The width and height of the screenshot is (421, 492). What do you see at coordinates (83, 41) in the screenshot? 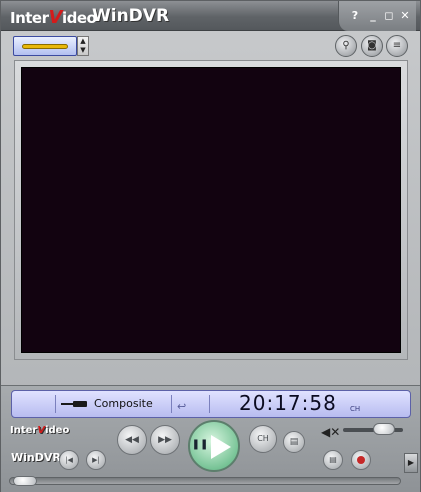
I see `spin-up-icon: ▲` at bounding box center [83, 41].